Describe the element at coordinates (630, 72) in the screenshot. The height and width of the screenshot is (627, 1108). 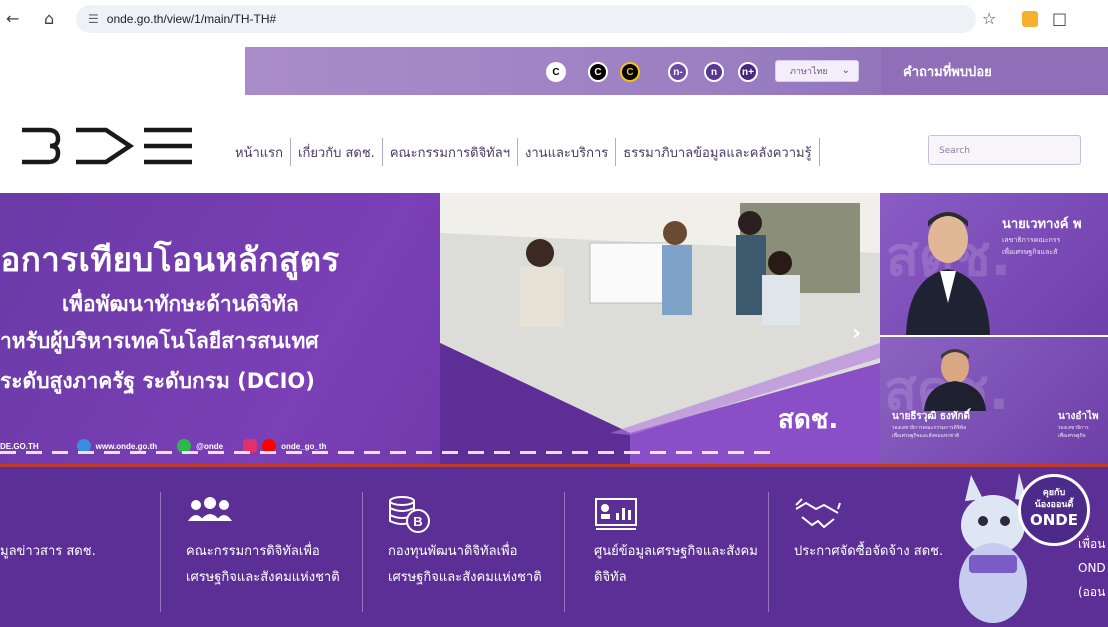
I see `font-size-large-button: C` at that location.